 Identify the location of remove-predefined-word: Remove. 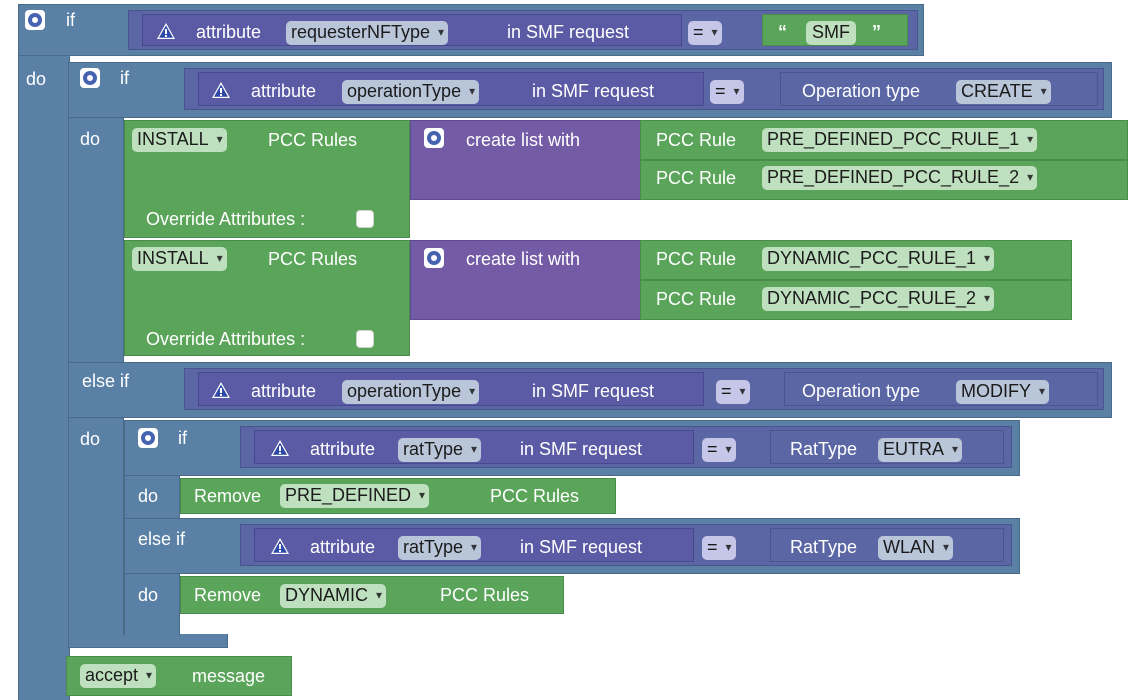
(228, 496).